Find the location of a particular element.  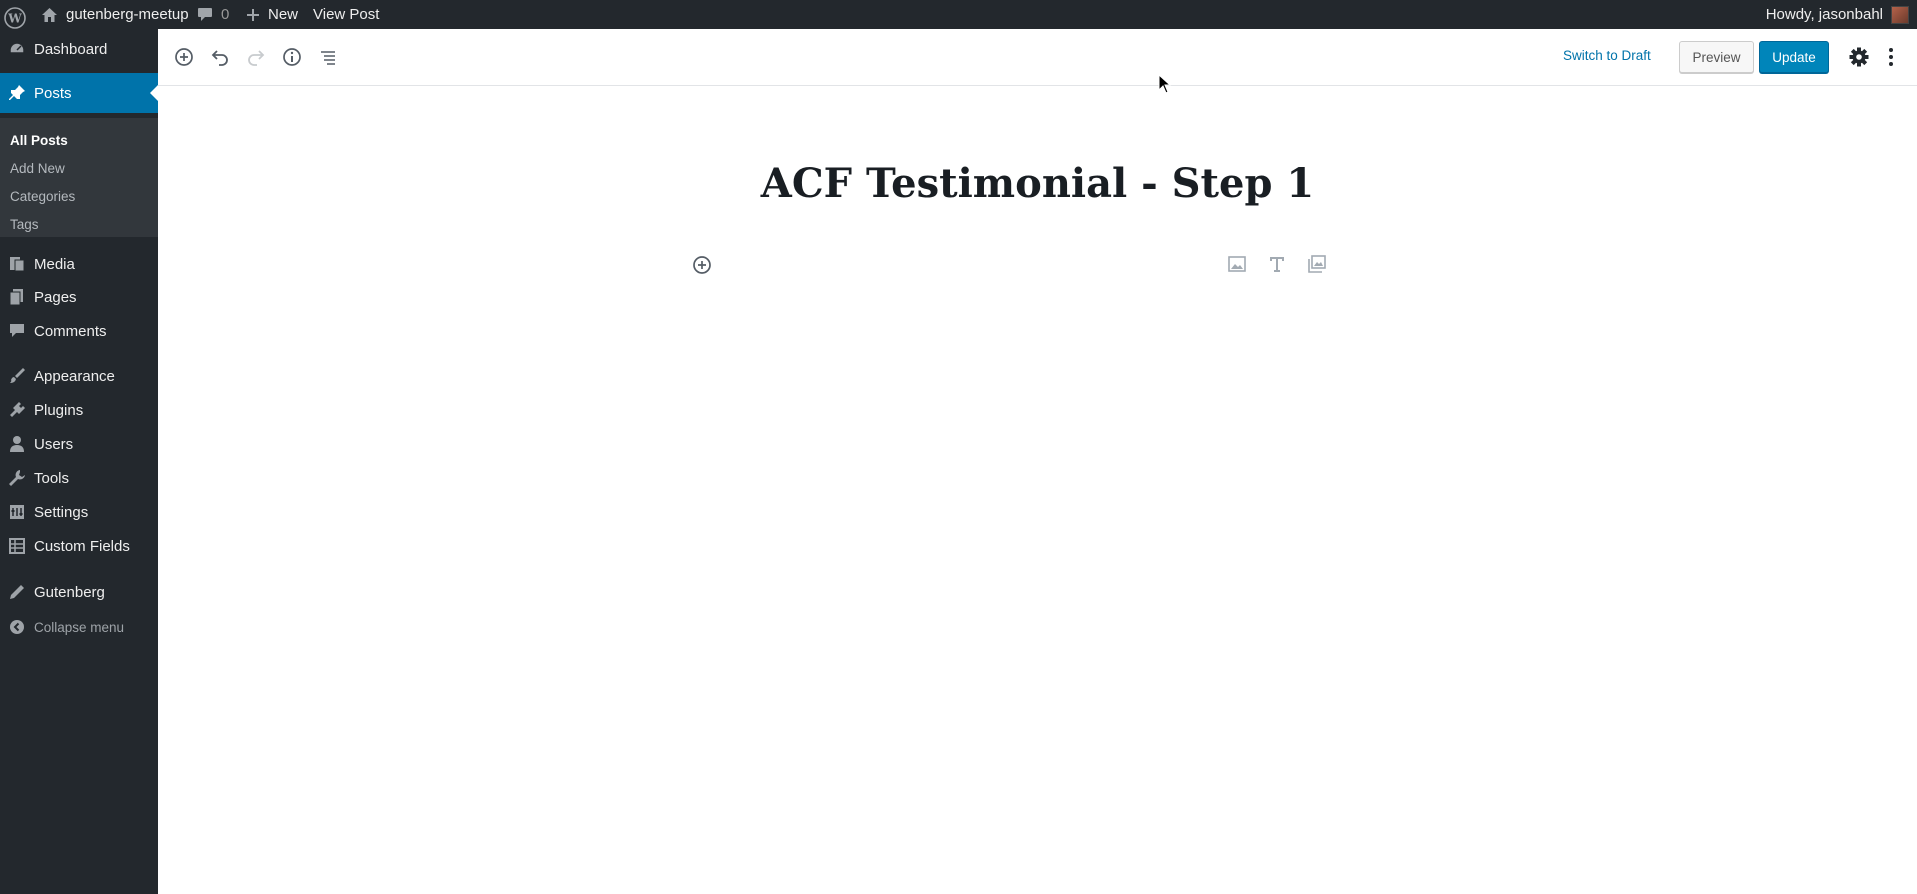

sidebar-item-label: Gutenberg is located at coordinates (69, 592).